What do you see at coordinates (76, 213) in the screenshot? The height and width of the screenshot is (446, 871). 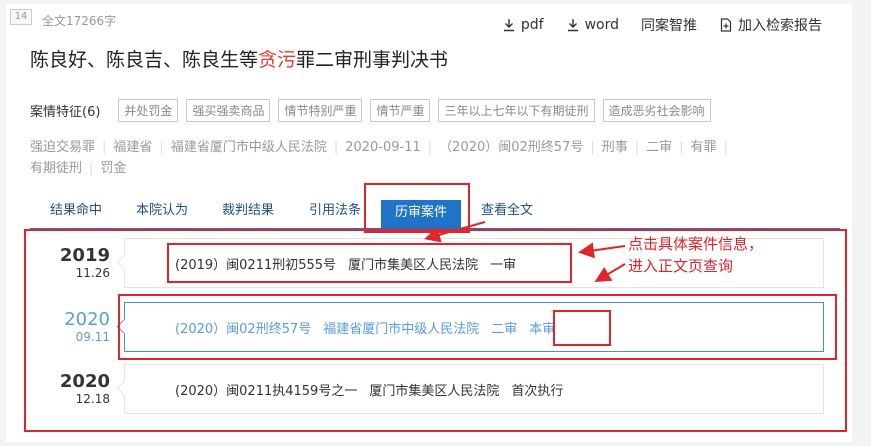 I see `tab-hit-results: 结果命中` at bounding box center [76, 213].